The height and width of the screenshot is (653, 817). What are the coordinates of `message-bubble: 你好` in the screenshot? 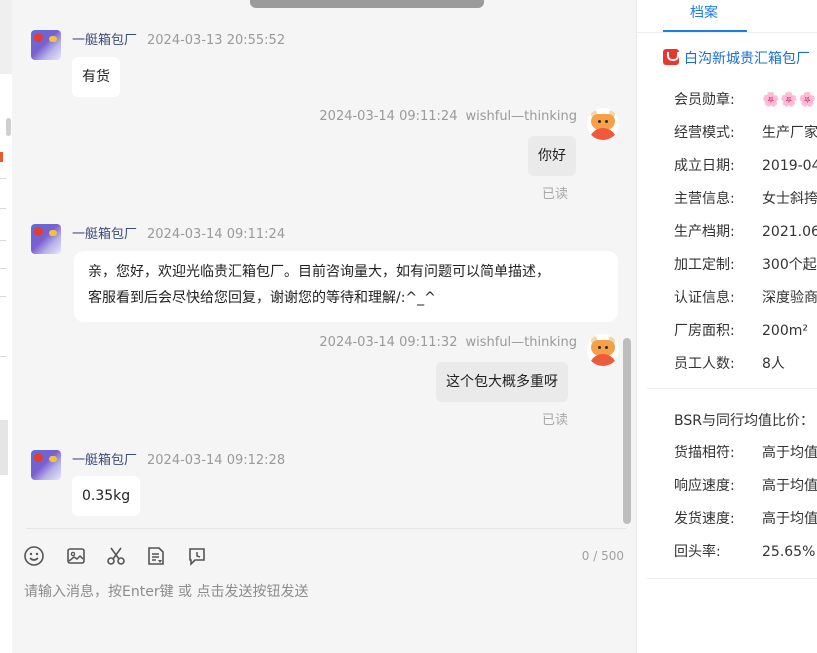 It's located at (552, 156).